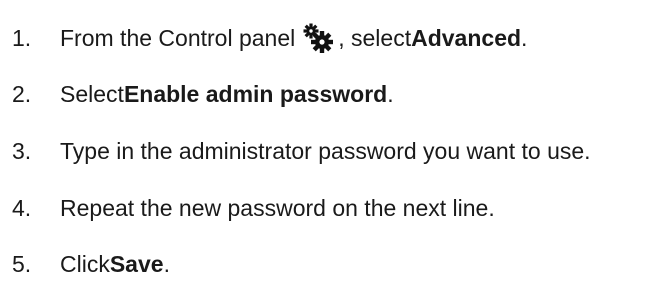 The width and height of the screenshot is (661, 284). I want to click on step-text: Click, so click(85, 263).